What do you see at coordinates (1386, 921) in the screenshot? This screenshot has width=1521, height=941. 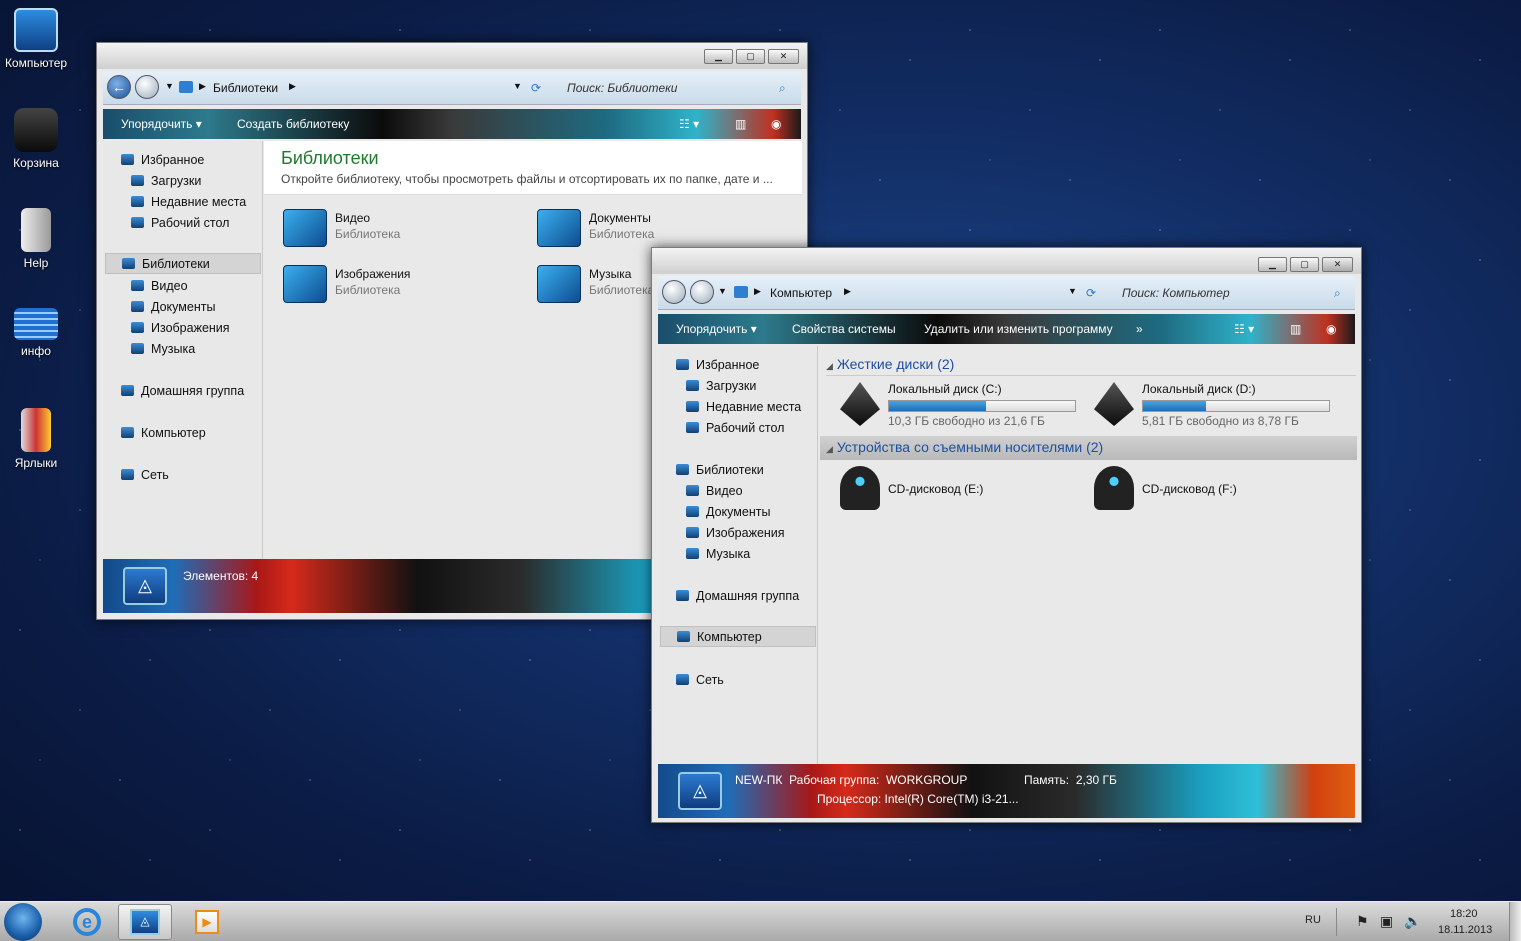 I see `network-icon: ▣` at bounding box center [1386, 921].